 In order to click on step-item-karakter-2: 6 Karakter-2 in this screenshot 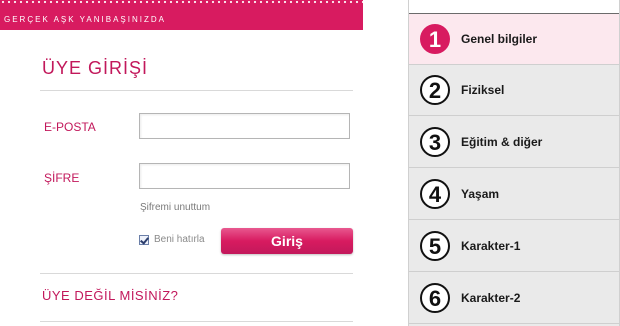, I will do `click(514, 298)`.